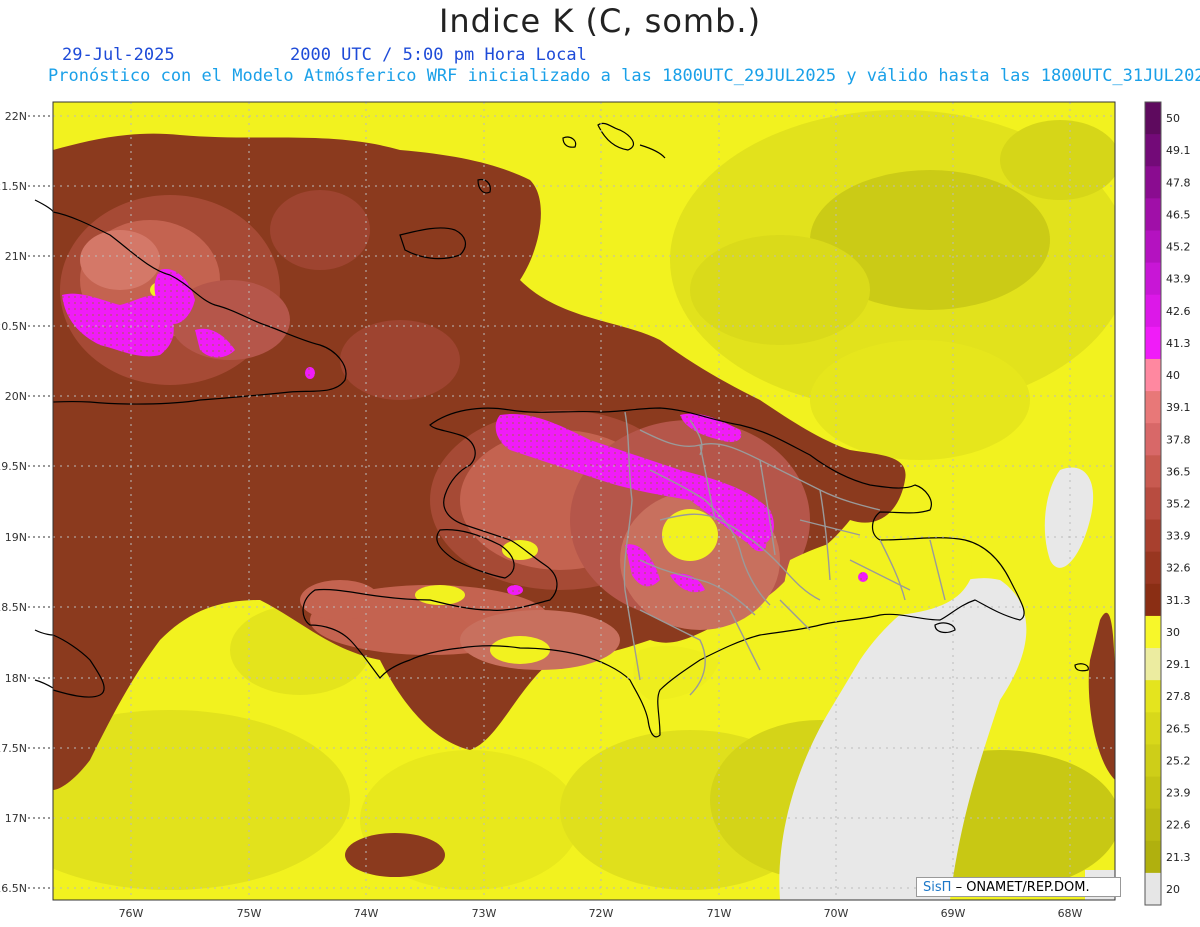  Describe the element at coordinates (1178, 825) in the screenshot. I see `colorbar-label: 22.6` at that location.